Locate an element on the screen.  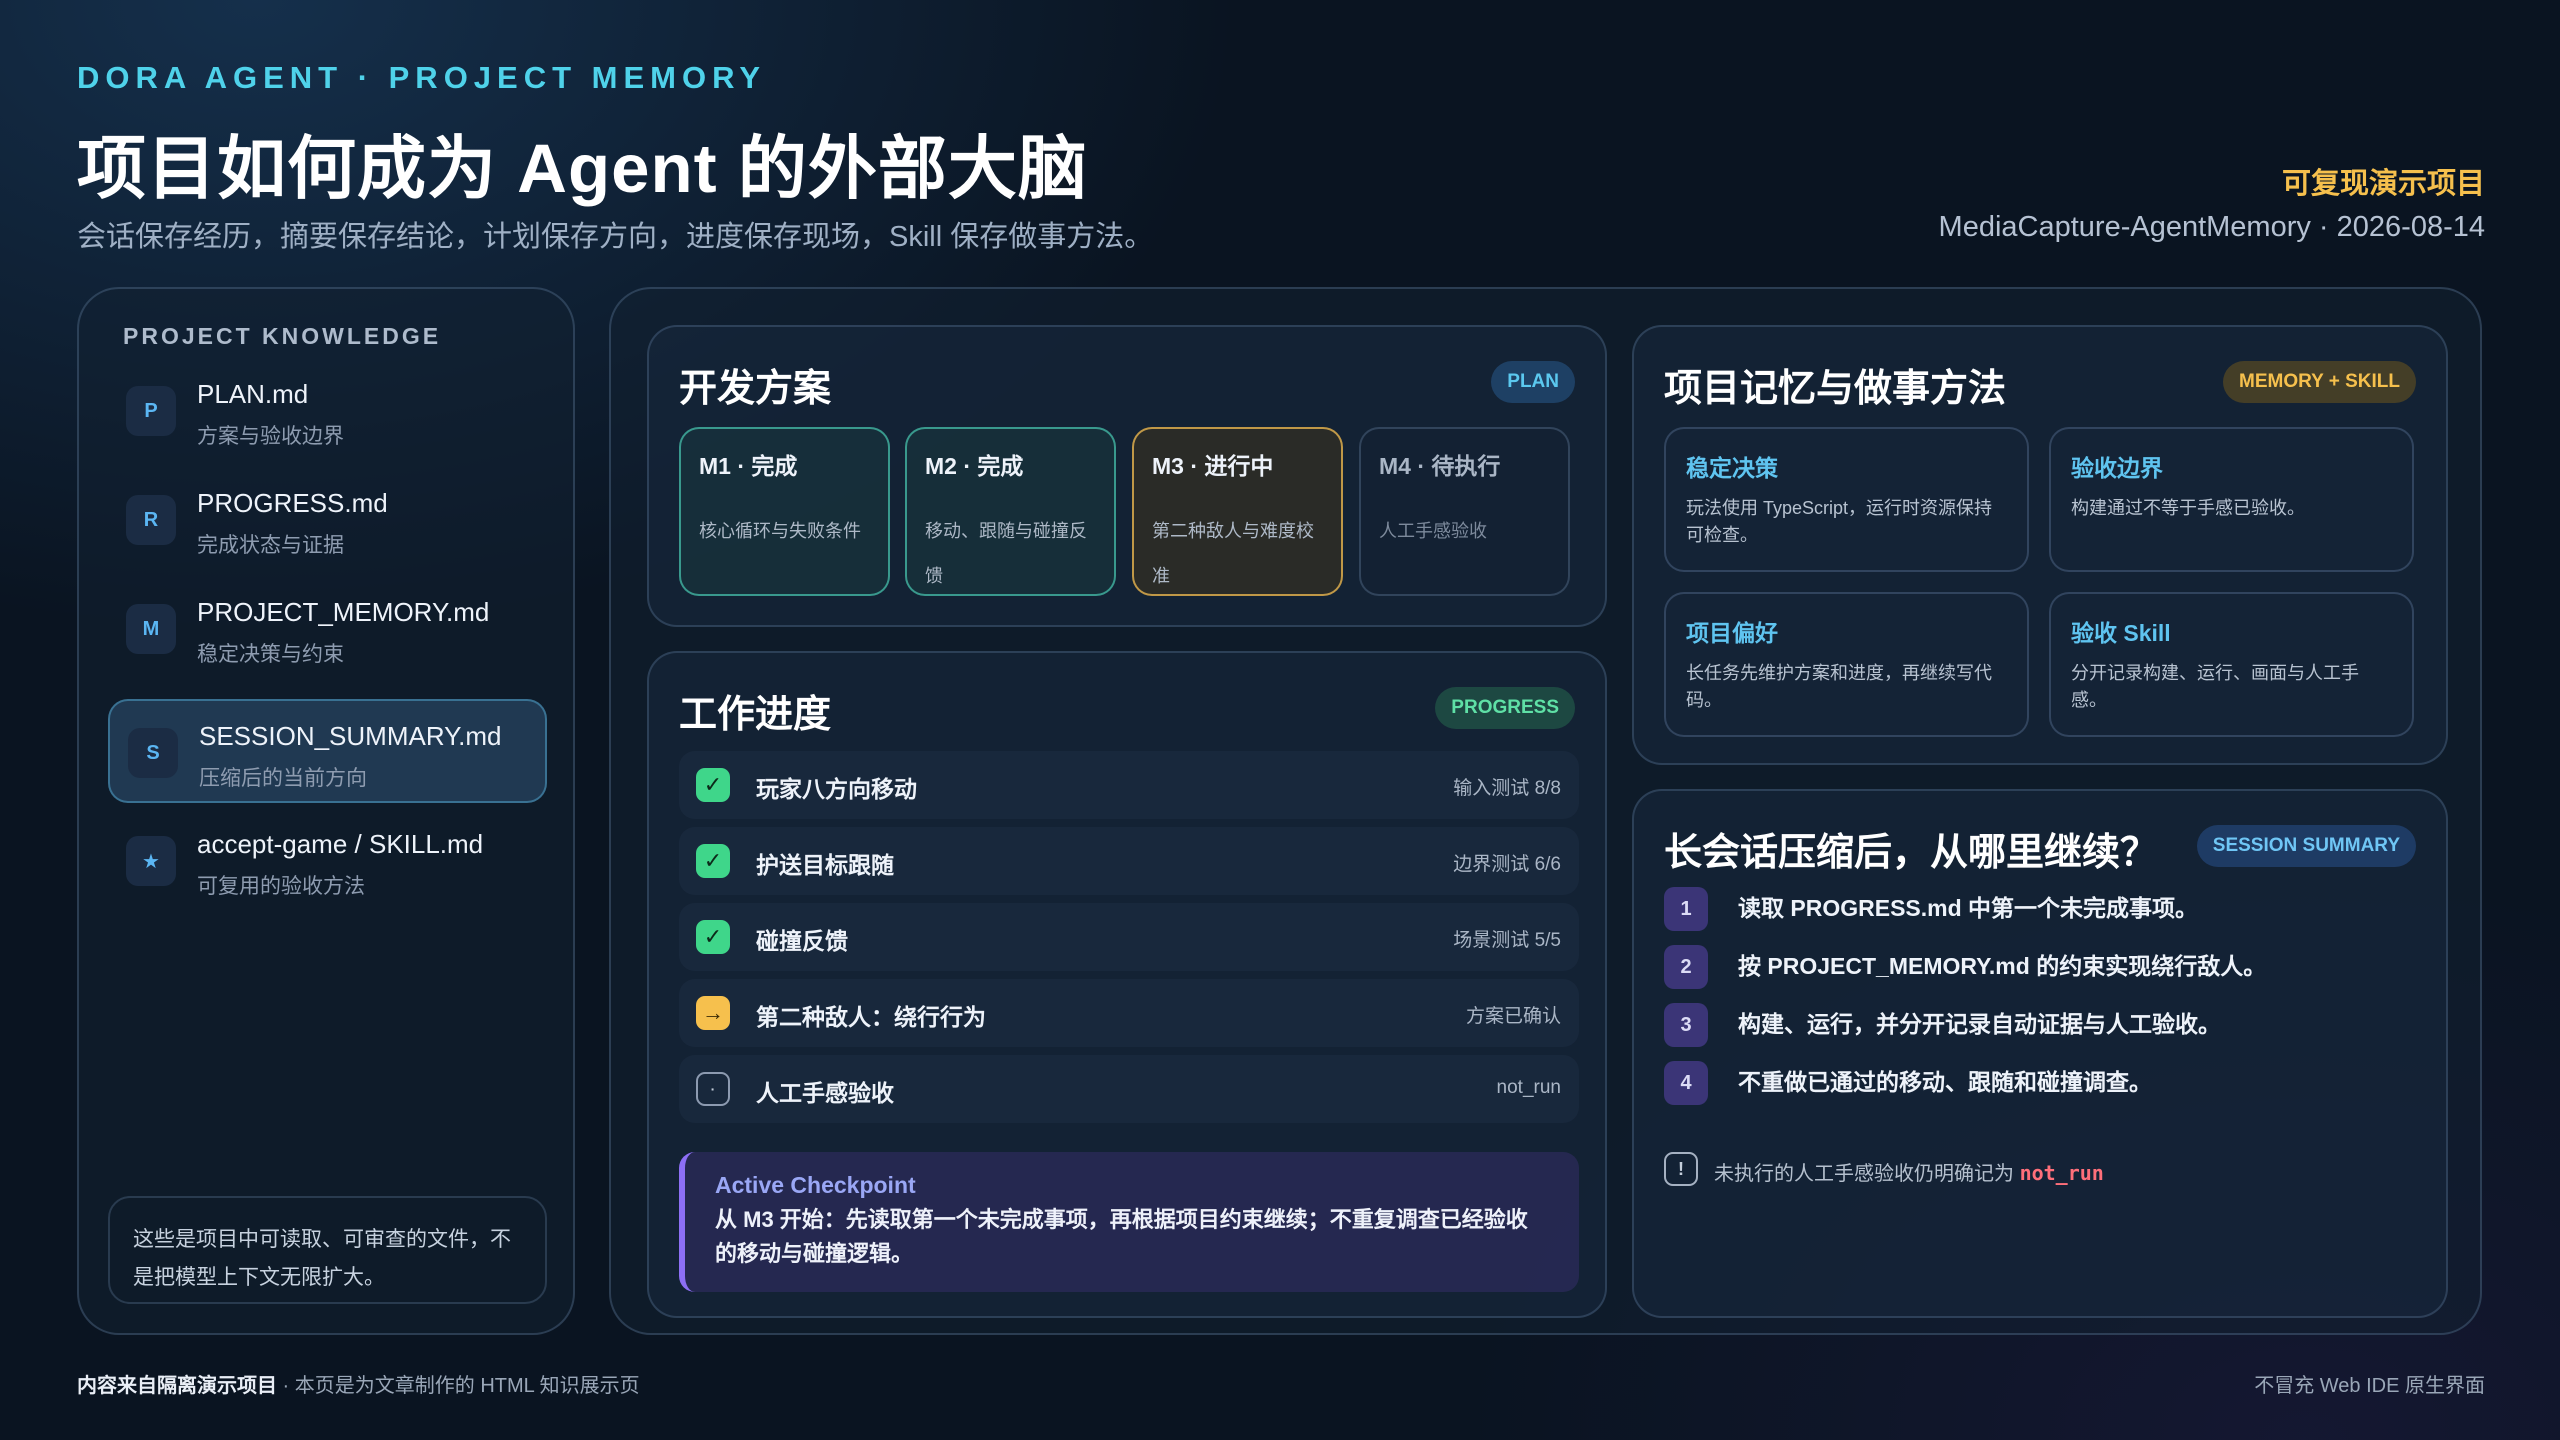
footer-description: · 本页是为文章制作的 HTML 知识展示页 is located at coordinates (458, 1386).